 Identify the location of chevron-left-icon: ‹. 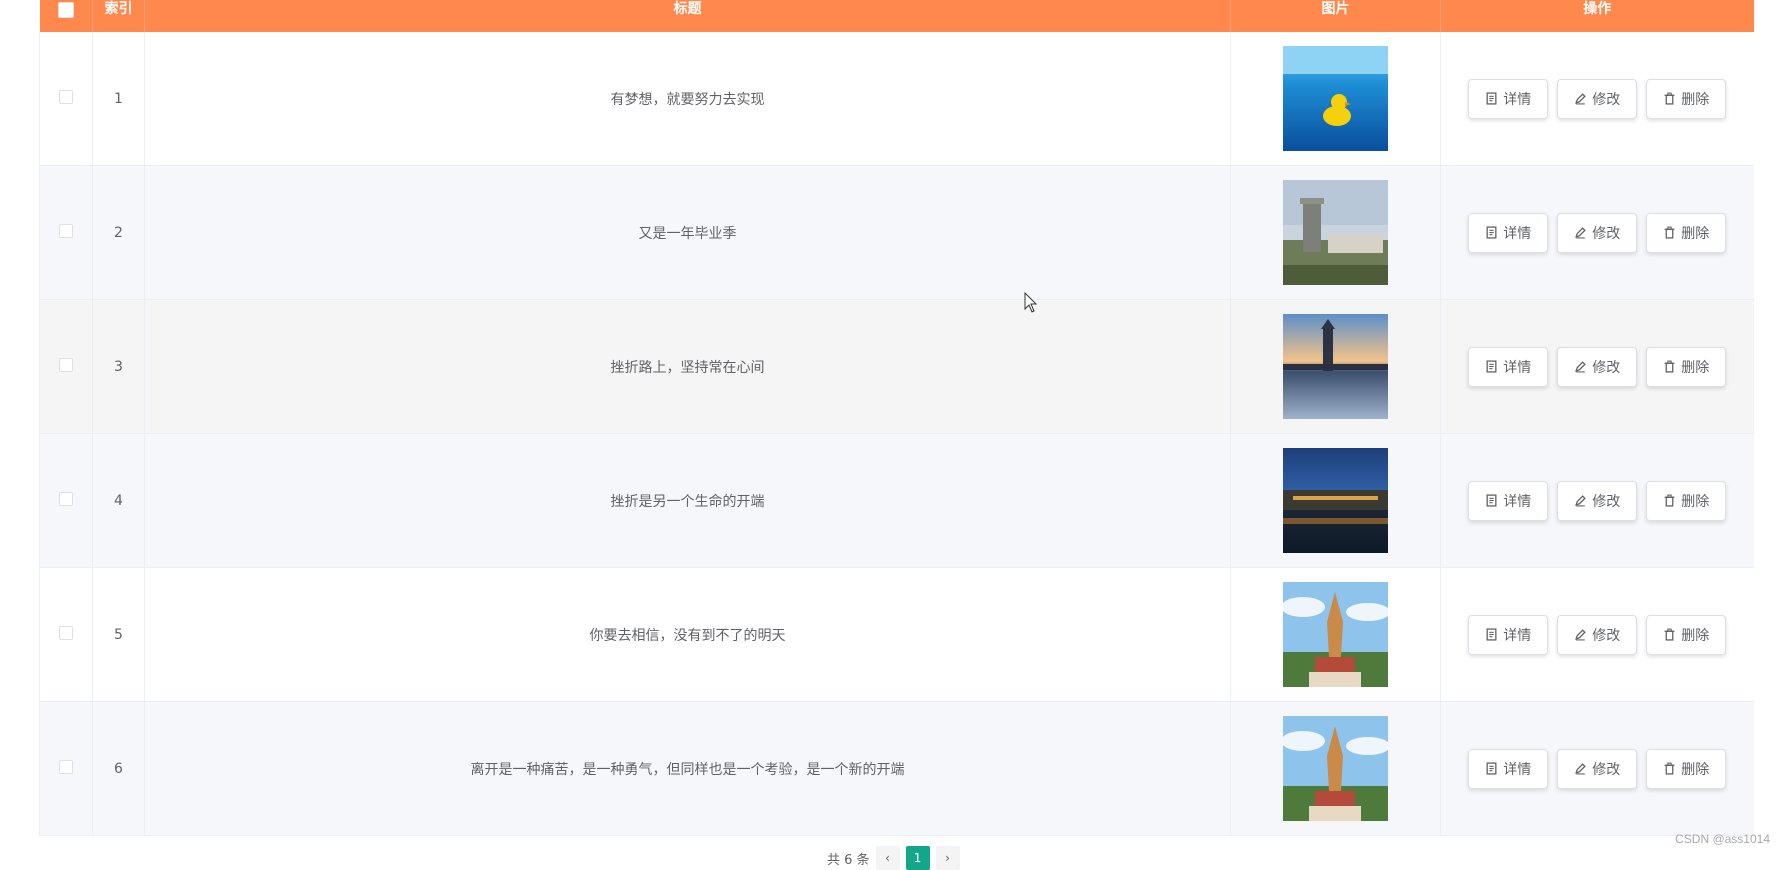
(887, 858).